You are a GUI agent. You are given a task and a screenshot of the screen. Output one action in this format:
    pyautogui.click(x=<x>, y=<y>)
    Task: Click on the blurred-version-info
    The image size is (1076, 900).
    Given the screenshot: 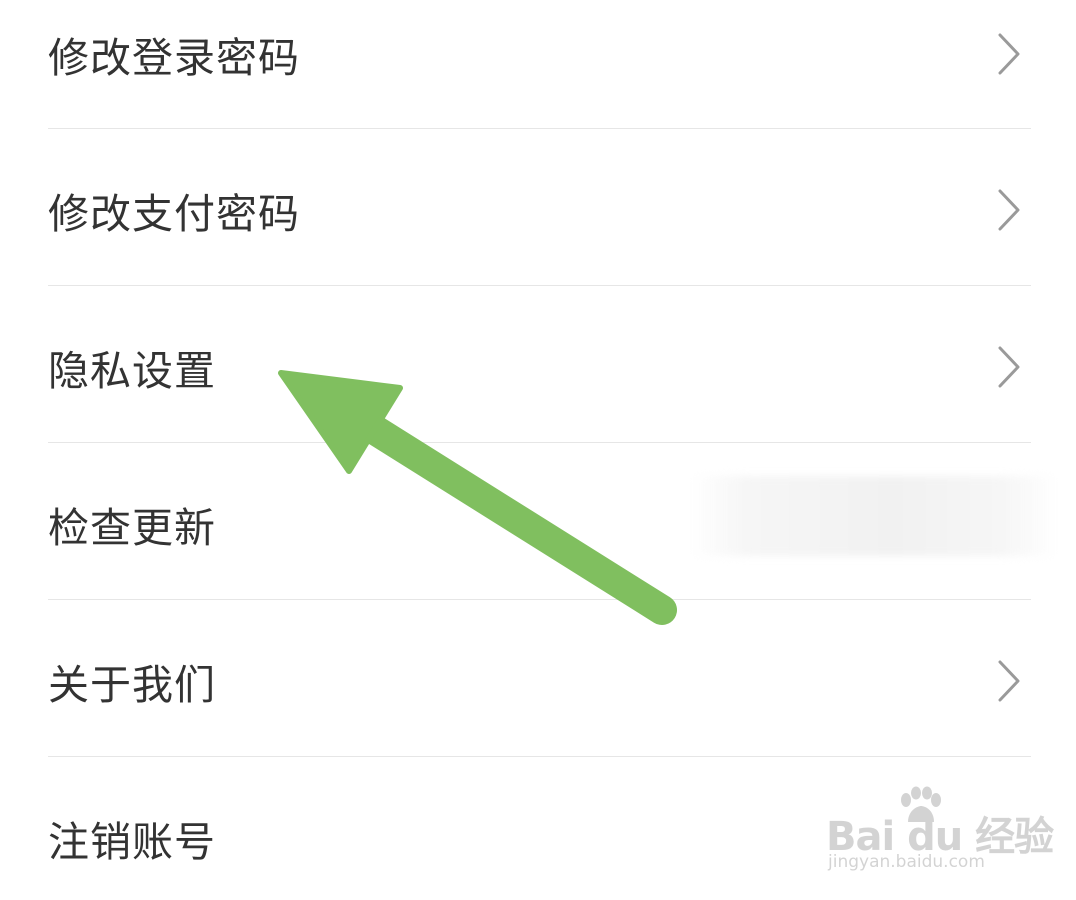 What is the action you would take?
    pyautogui.click(x=874, y=516)
    